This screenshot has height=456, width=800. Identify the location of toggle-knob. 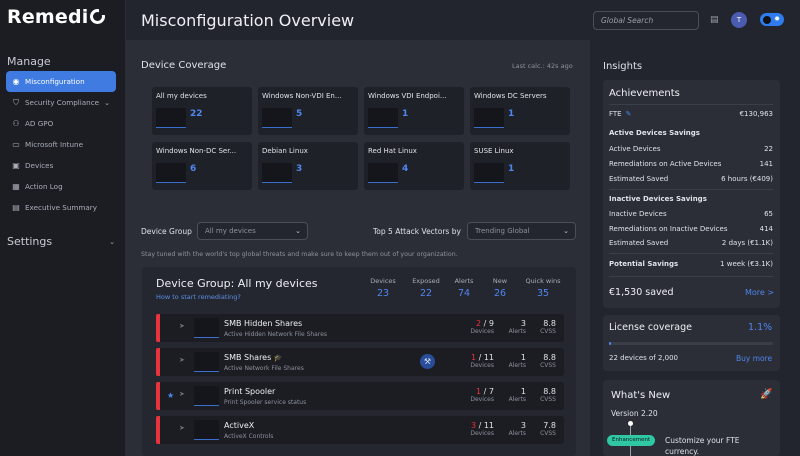
(767, 19).